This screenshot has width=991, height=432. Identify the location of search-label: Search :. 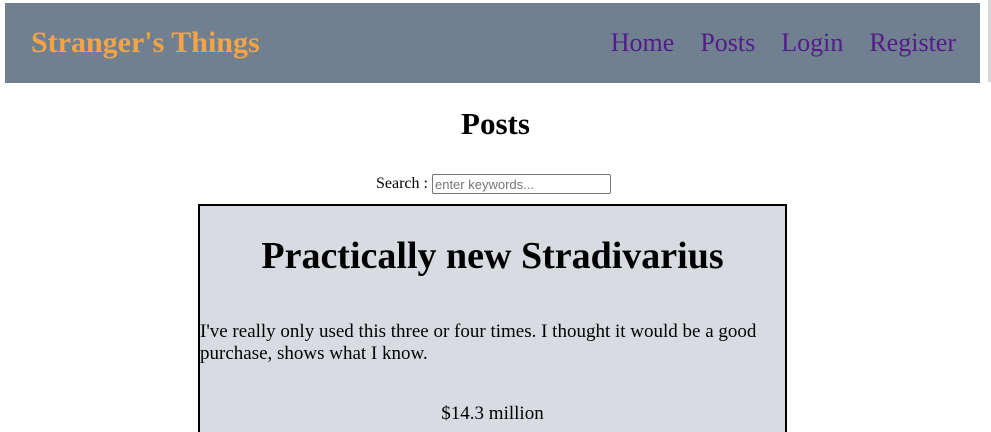
(402, 183).